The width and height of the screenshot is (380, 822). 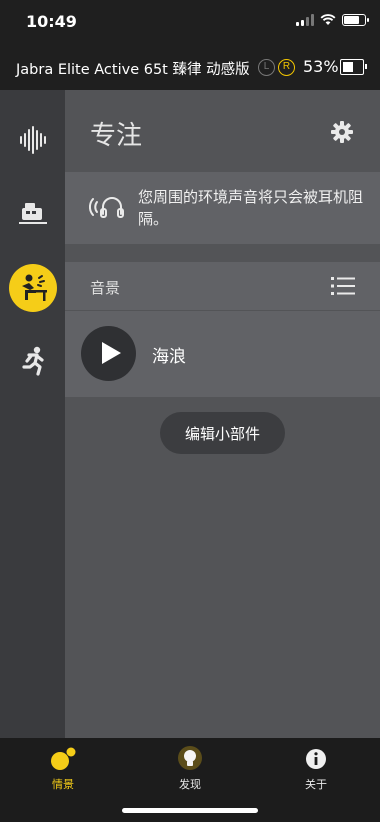 What do you see at coordinates (266, 67) in the screenshot?
I see `left-earbud-badge: L` at bounding box center [266, 67].